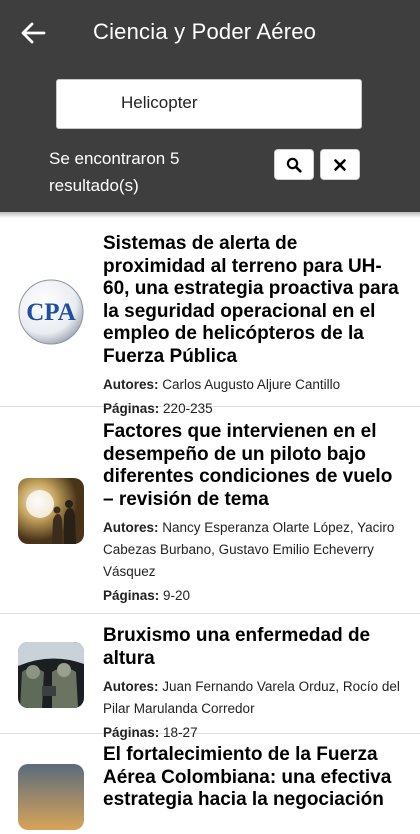 This screenshot has height=834, width=420. Describe the element at coordinates (147, 595) in the screenshot. I see `item-pages: Páginas: 9-20` at that location.